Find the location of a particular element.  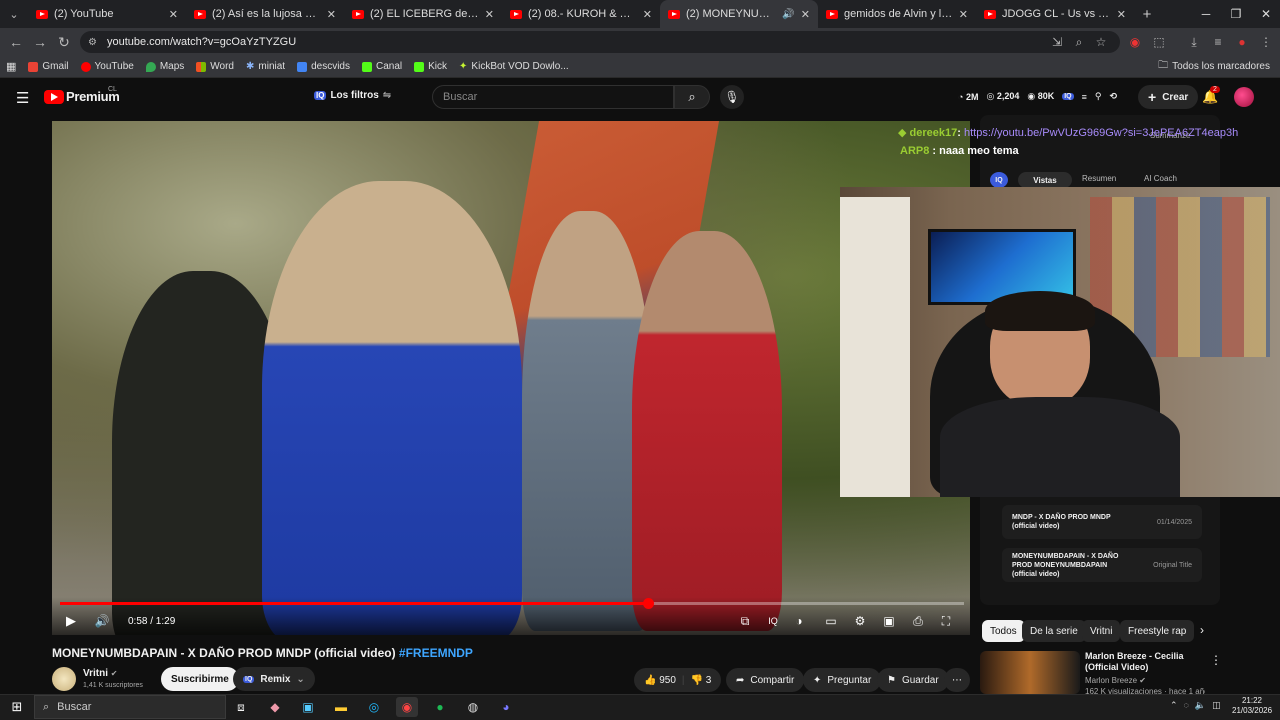

iq-player-icon: IQ is located at coordinates (773, 621).